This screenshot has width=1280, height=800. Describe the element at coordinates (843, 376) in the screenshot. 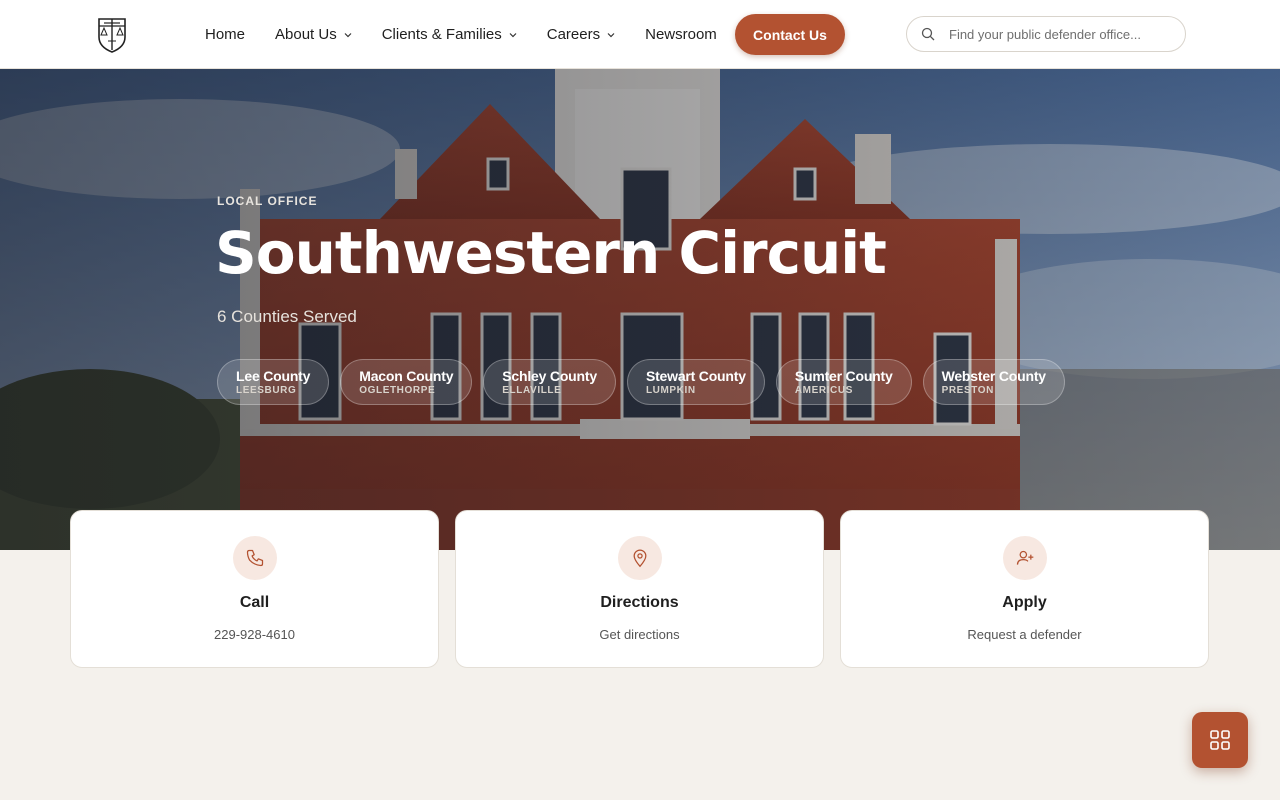

I see `county-name: Sumter County` at that location.